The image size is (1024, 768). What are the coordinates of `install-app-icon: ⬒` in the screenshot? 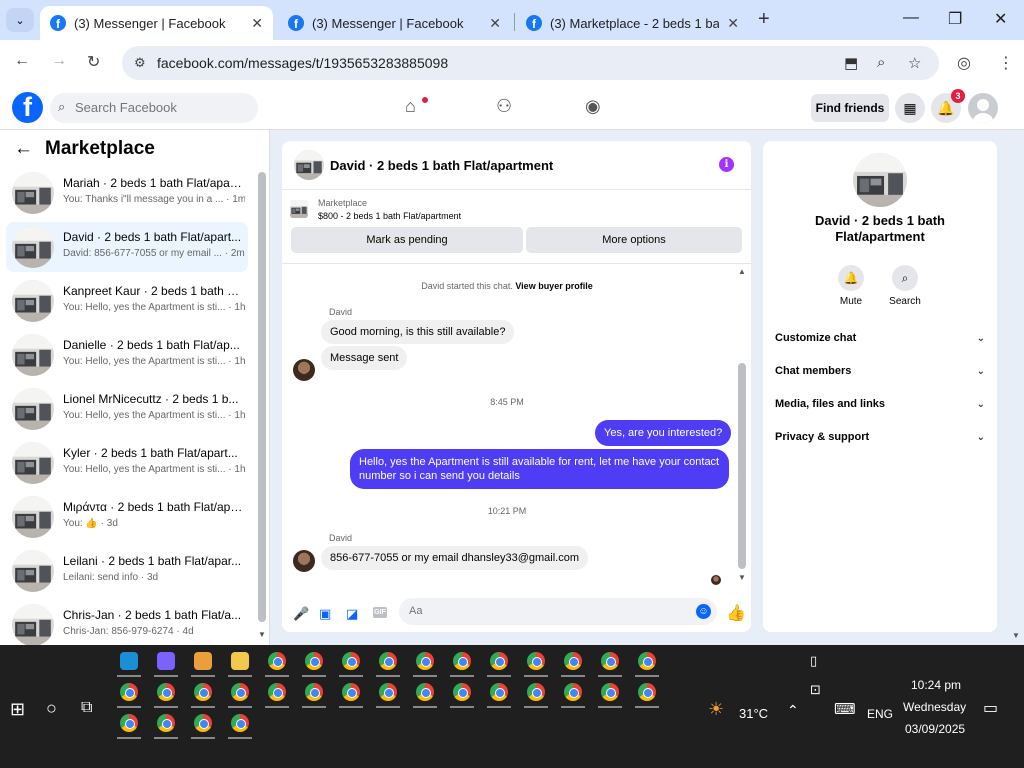 It's located at (851, 63).